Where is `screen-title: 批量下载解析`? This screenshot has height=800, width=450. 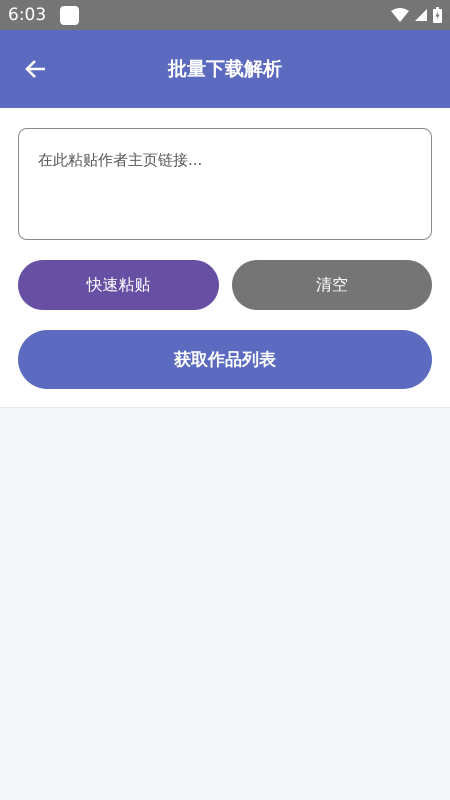 screen-title: 批量下载解析 is located at coordinates (225, 69).